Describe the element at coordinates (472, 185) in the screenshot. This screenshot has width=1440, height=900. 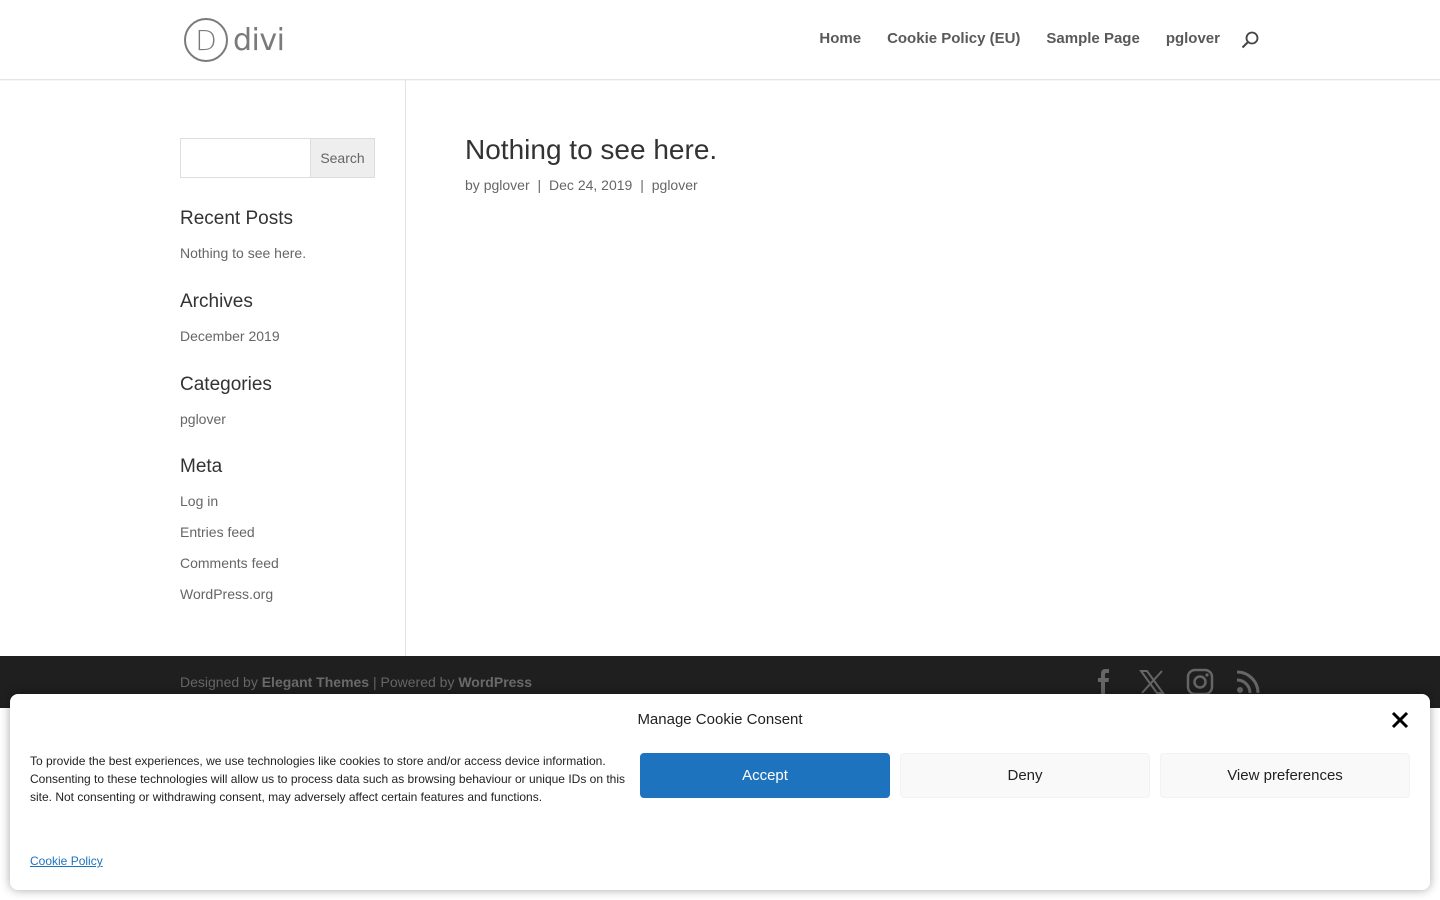
I see `post-meta-by: by` at that location.